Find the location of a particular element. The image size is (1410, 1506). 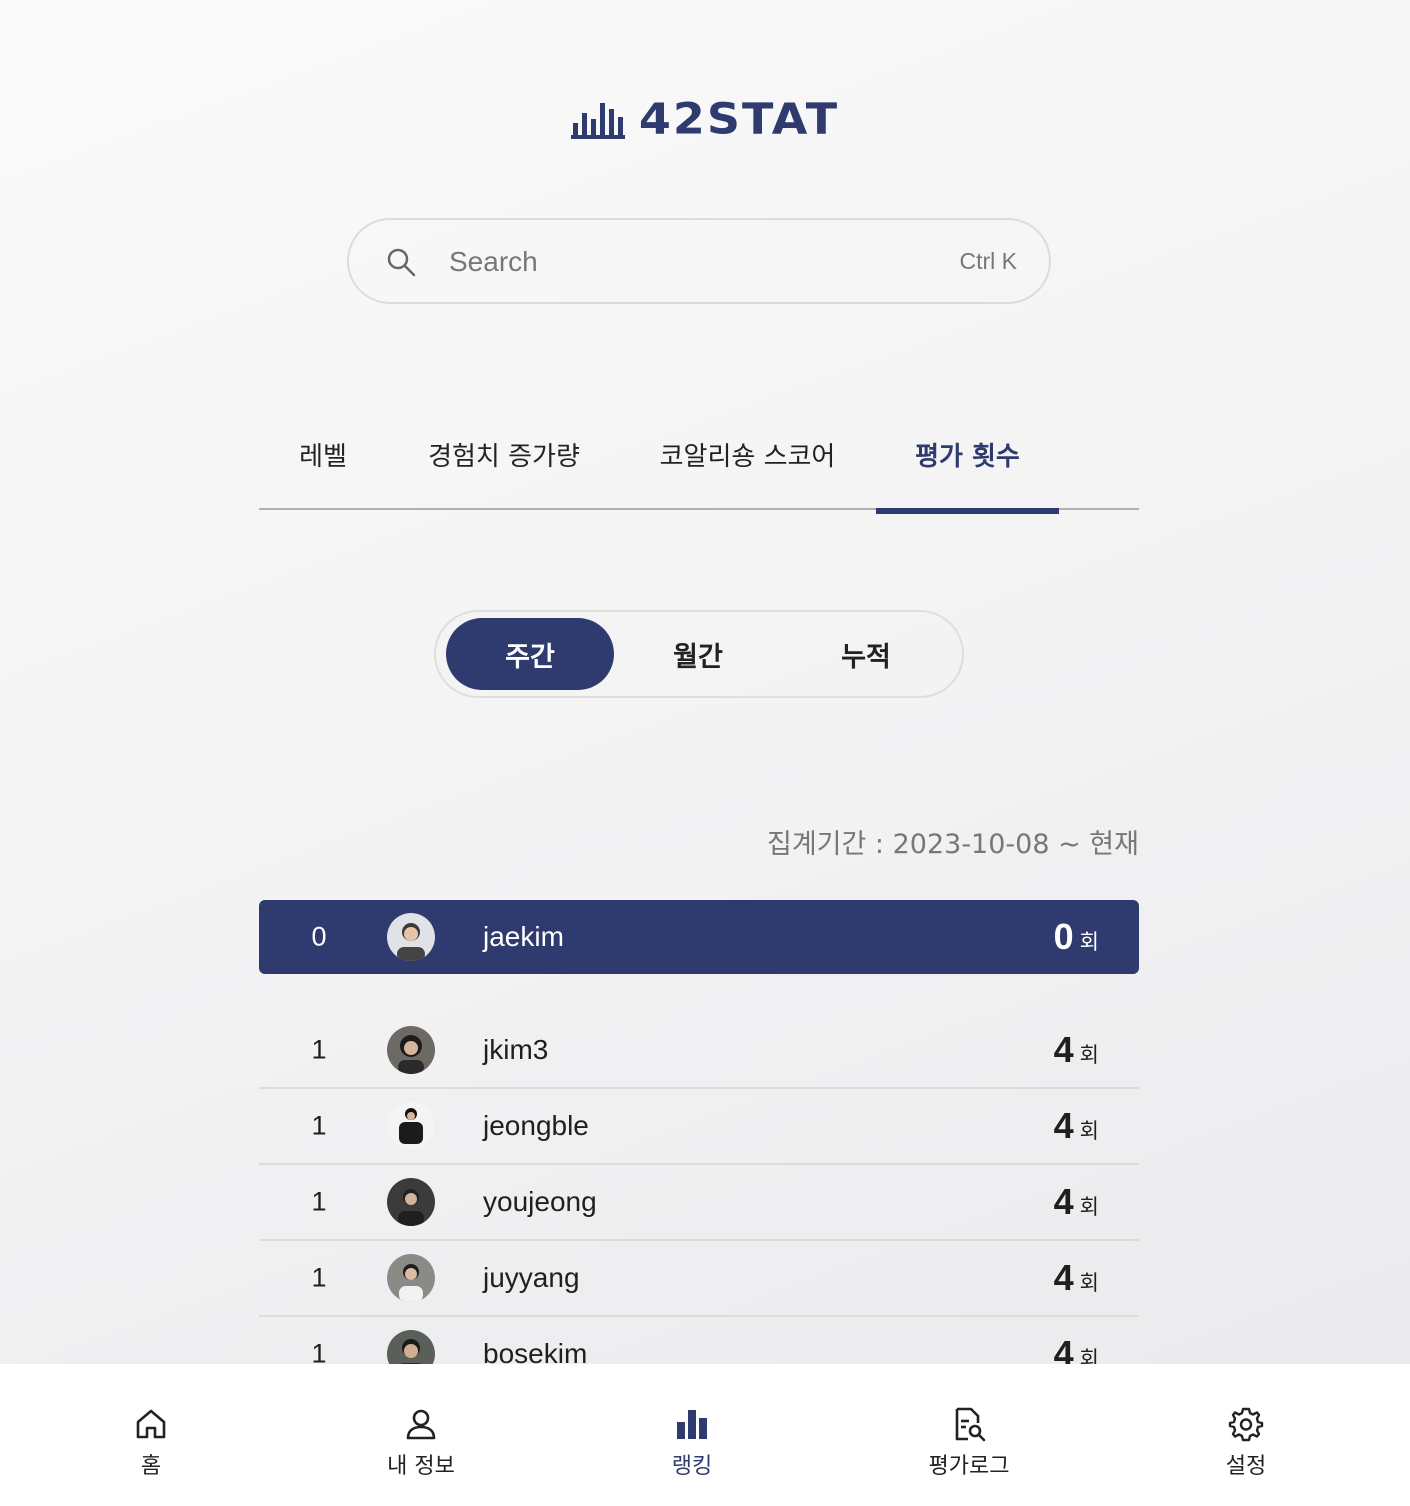

search-input is located at coordinates (689, 262).